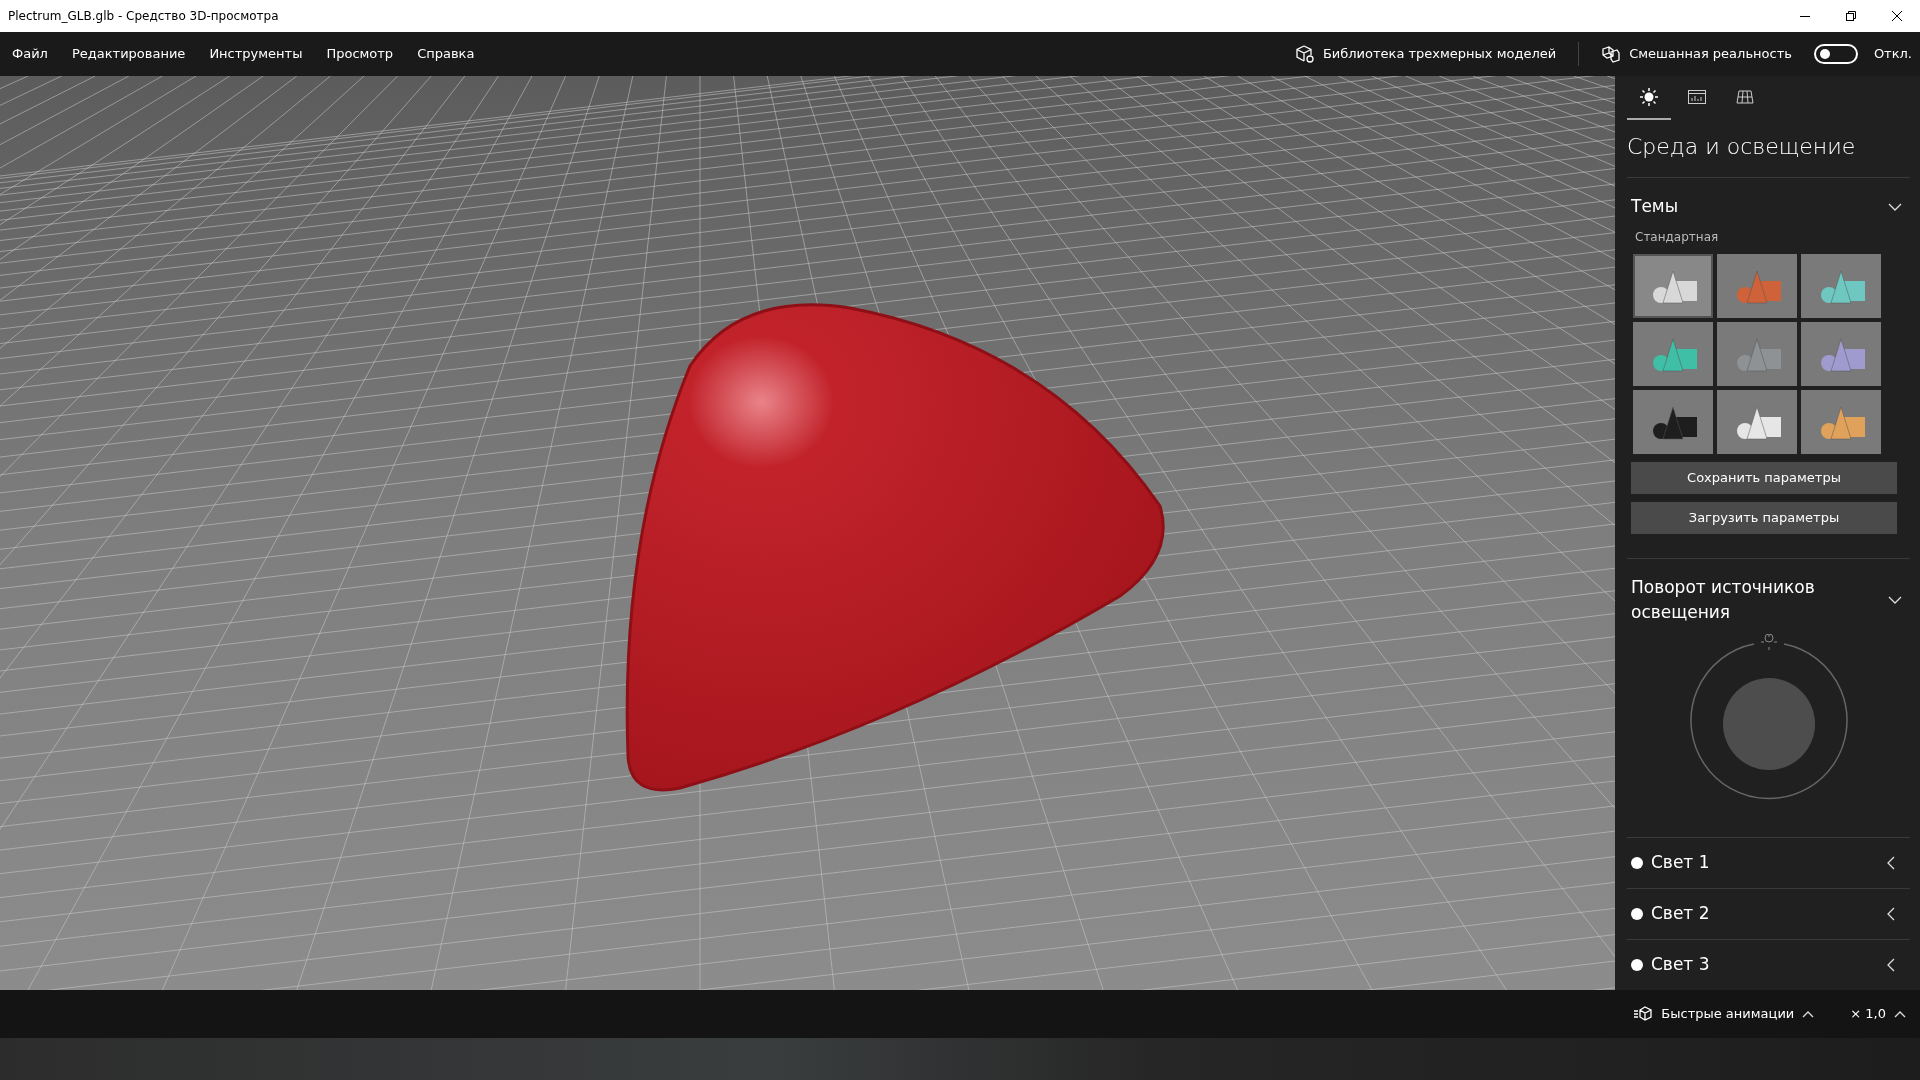 This screenshot has height=1080, width=1920. What do you see at coordinates (1723, 599) in the screenshot?
I see `section-title: Поворот источников освещения` at bounding box center [1723, 599].